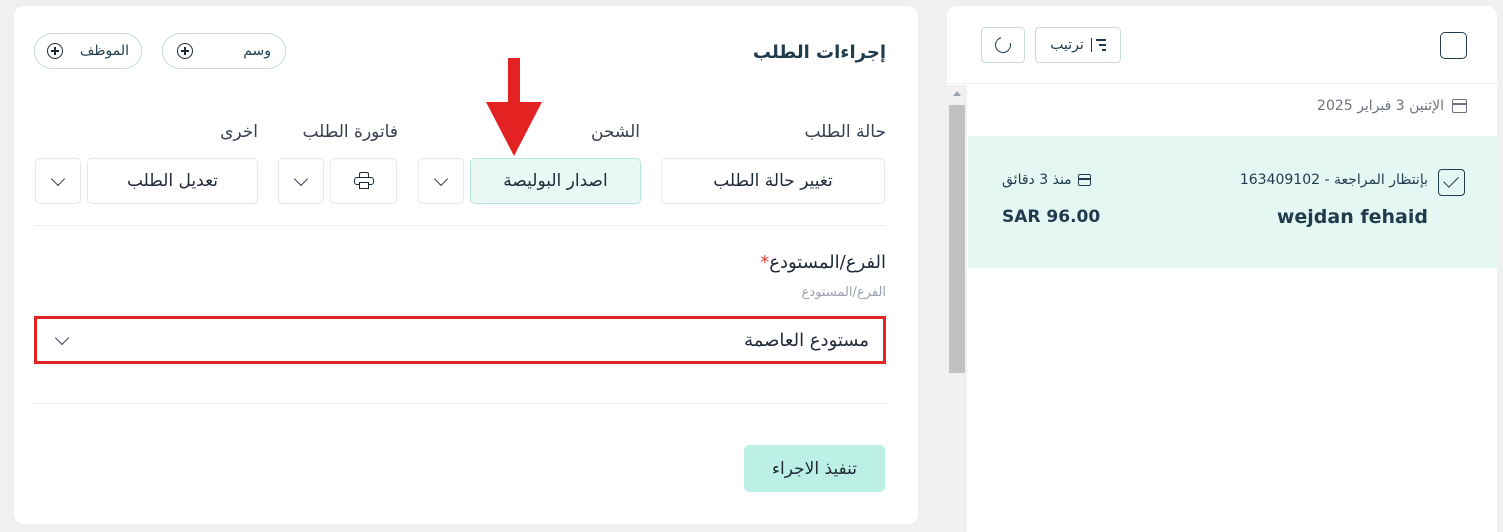 The width and height of the screenshot is (1503, 532). I want to click on order-time: منذ 3 دقائق, so click(1046, 180).